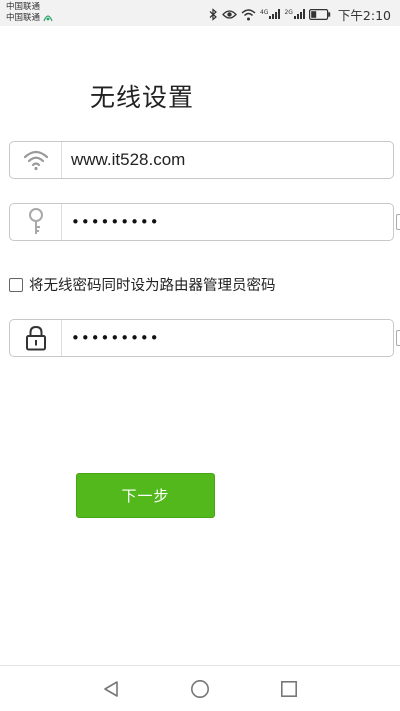 This screenshot has width=400, height=711. What do you see at coordinates (201, 222) in the screenshot?
I see `wifi-password-field: •••••••••` at bounding box center [201, 222].